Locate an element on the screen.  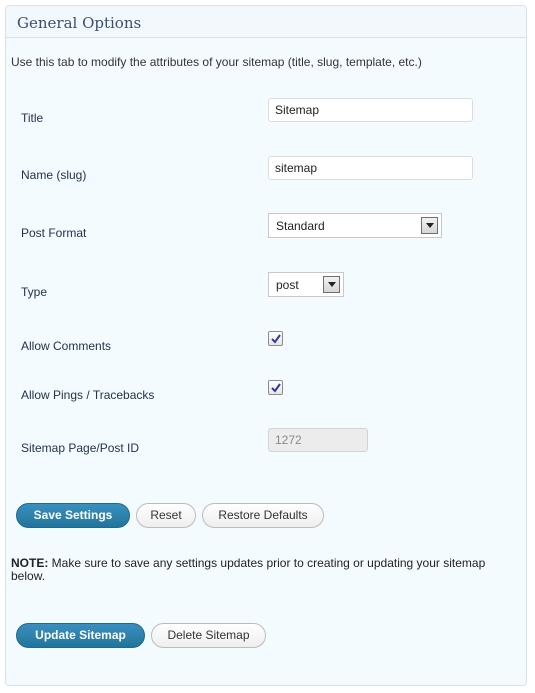
save-settings-button: Save Settings is located at coordinates (73, 515).